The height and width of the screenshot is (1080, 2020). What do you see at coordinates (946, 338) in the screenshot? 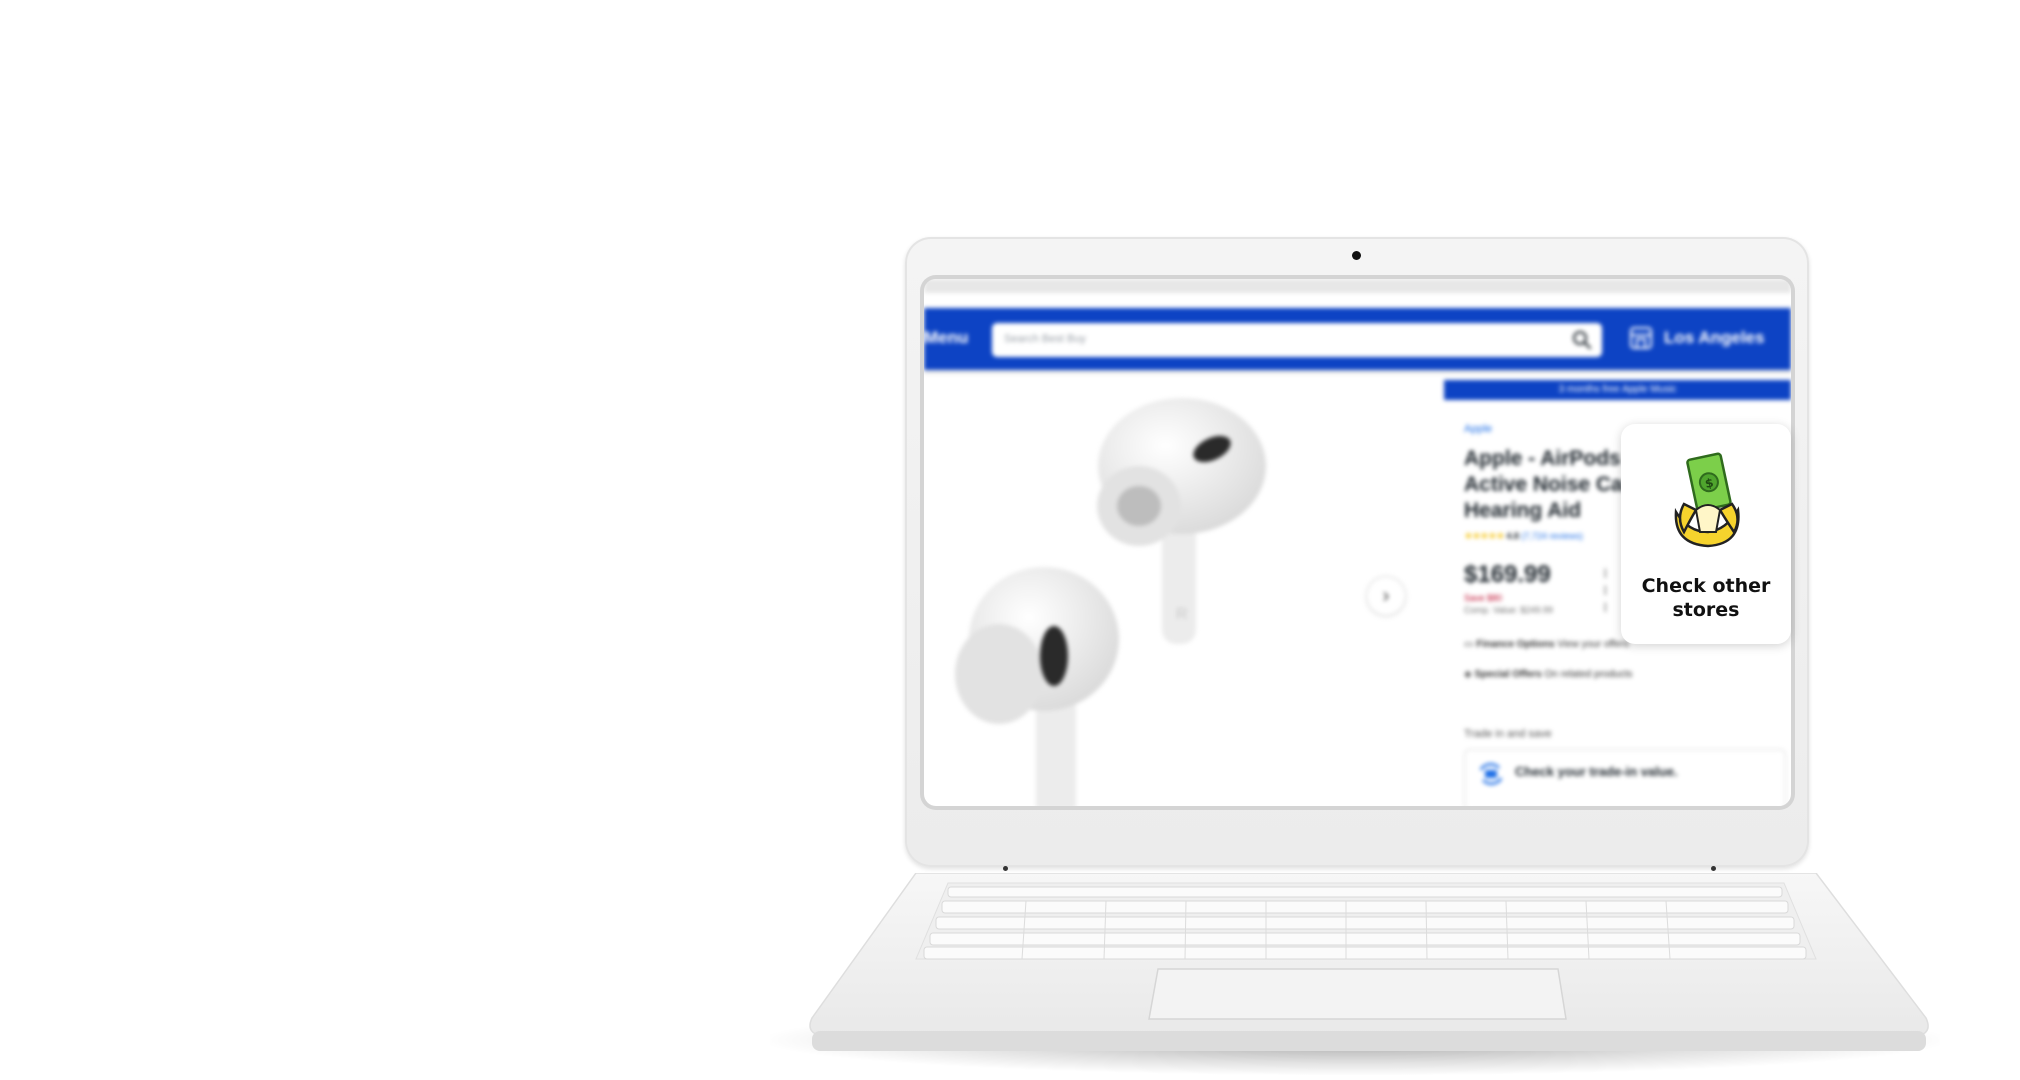
I see `menu-button: Menu` at bounding box center [946, 338].